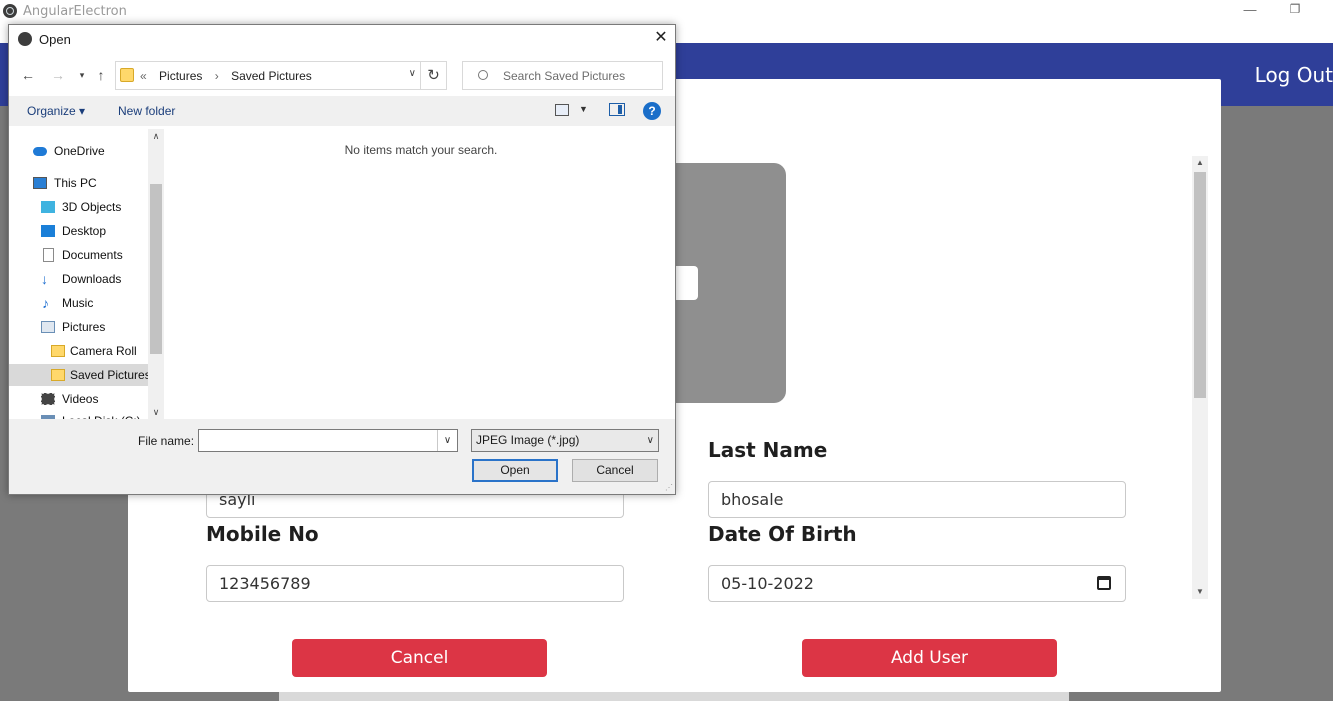  Describe the element at coordinates (271, 76) in the screenshot. I see `breadcrumb-saved-pictures: Saved Pictures` at that location.